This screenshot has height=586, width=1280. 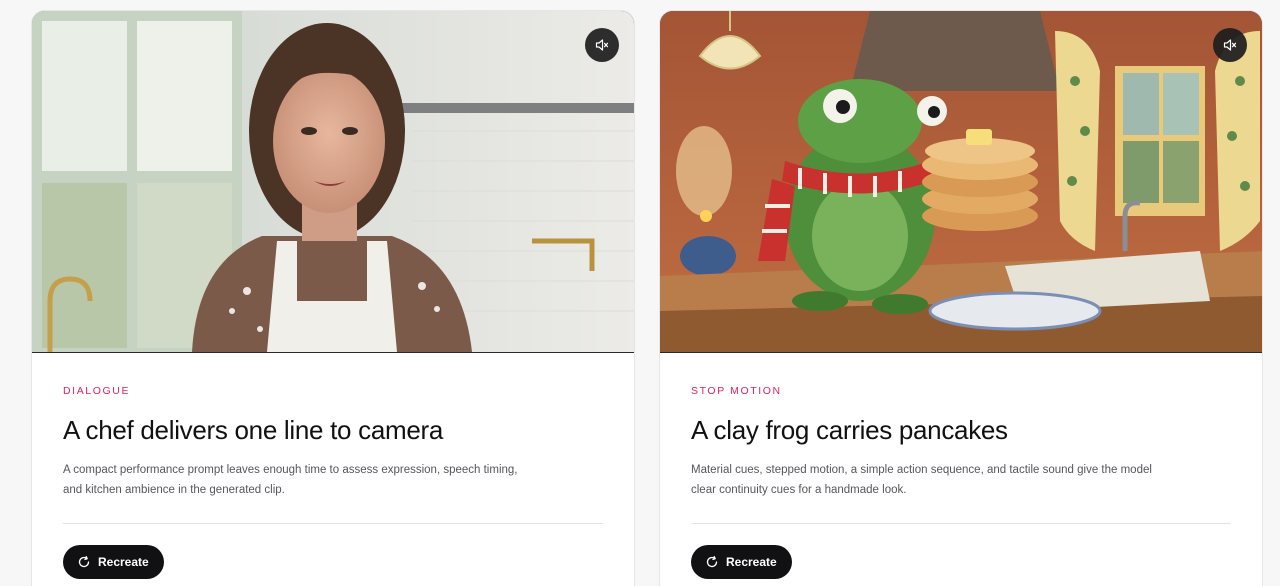 What do you see at coordinates (736, 391) in the screenshot?
I see `category-label: STOP MOTION` at bounding box center [736, 391].